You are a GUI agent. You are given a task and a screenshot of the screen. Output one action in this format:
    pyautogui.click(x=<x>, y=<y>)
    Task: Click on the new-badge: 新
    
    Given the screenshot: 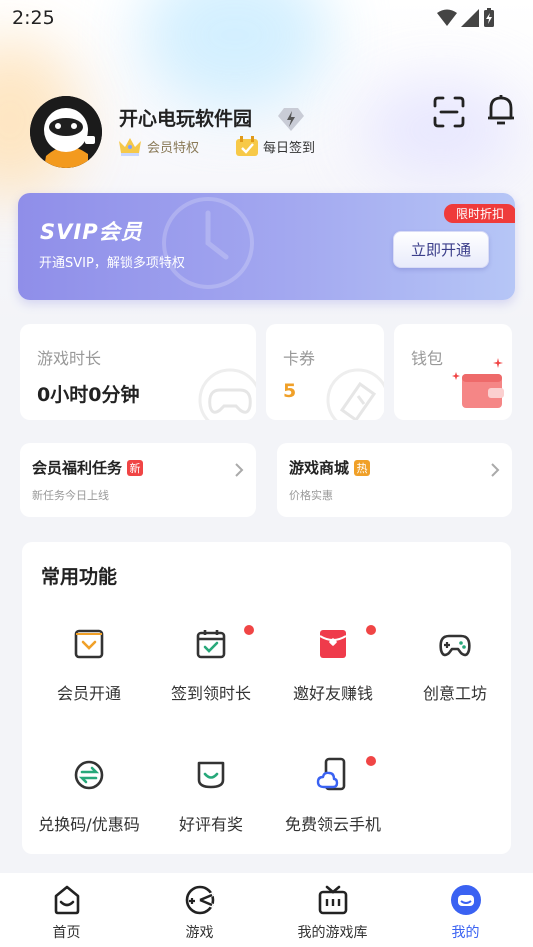 What is the action you would take?
    pyautogui.click(x=135, y=467)
    